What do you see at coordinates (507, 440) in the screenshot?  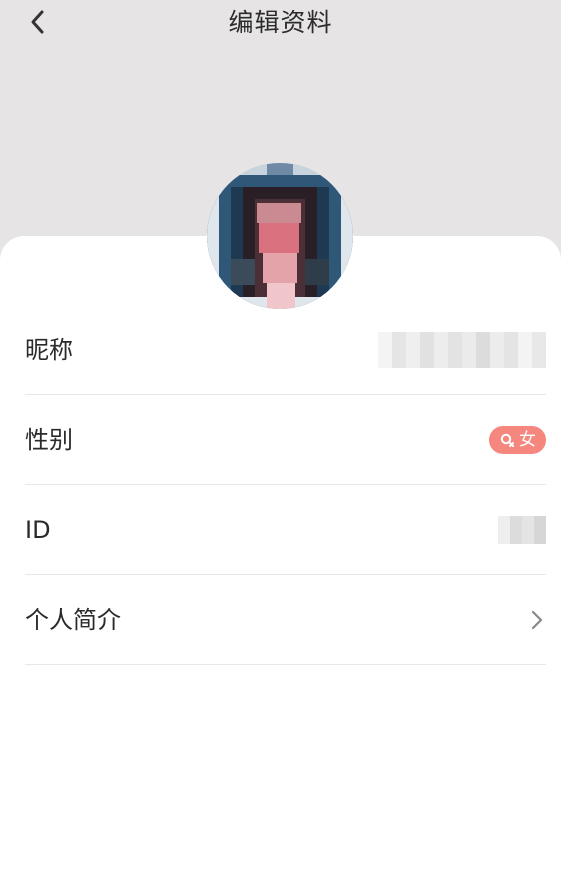 I see `female-icon` at bounding box center [507, 440].